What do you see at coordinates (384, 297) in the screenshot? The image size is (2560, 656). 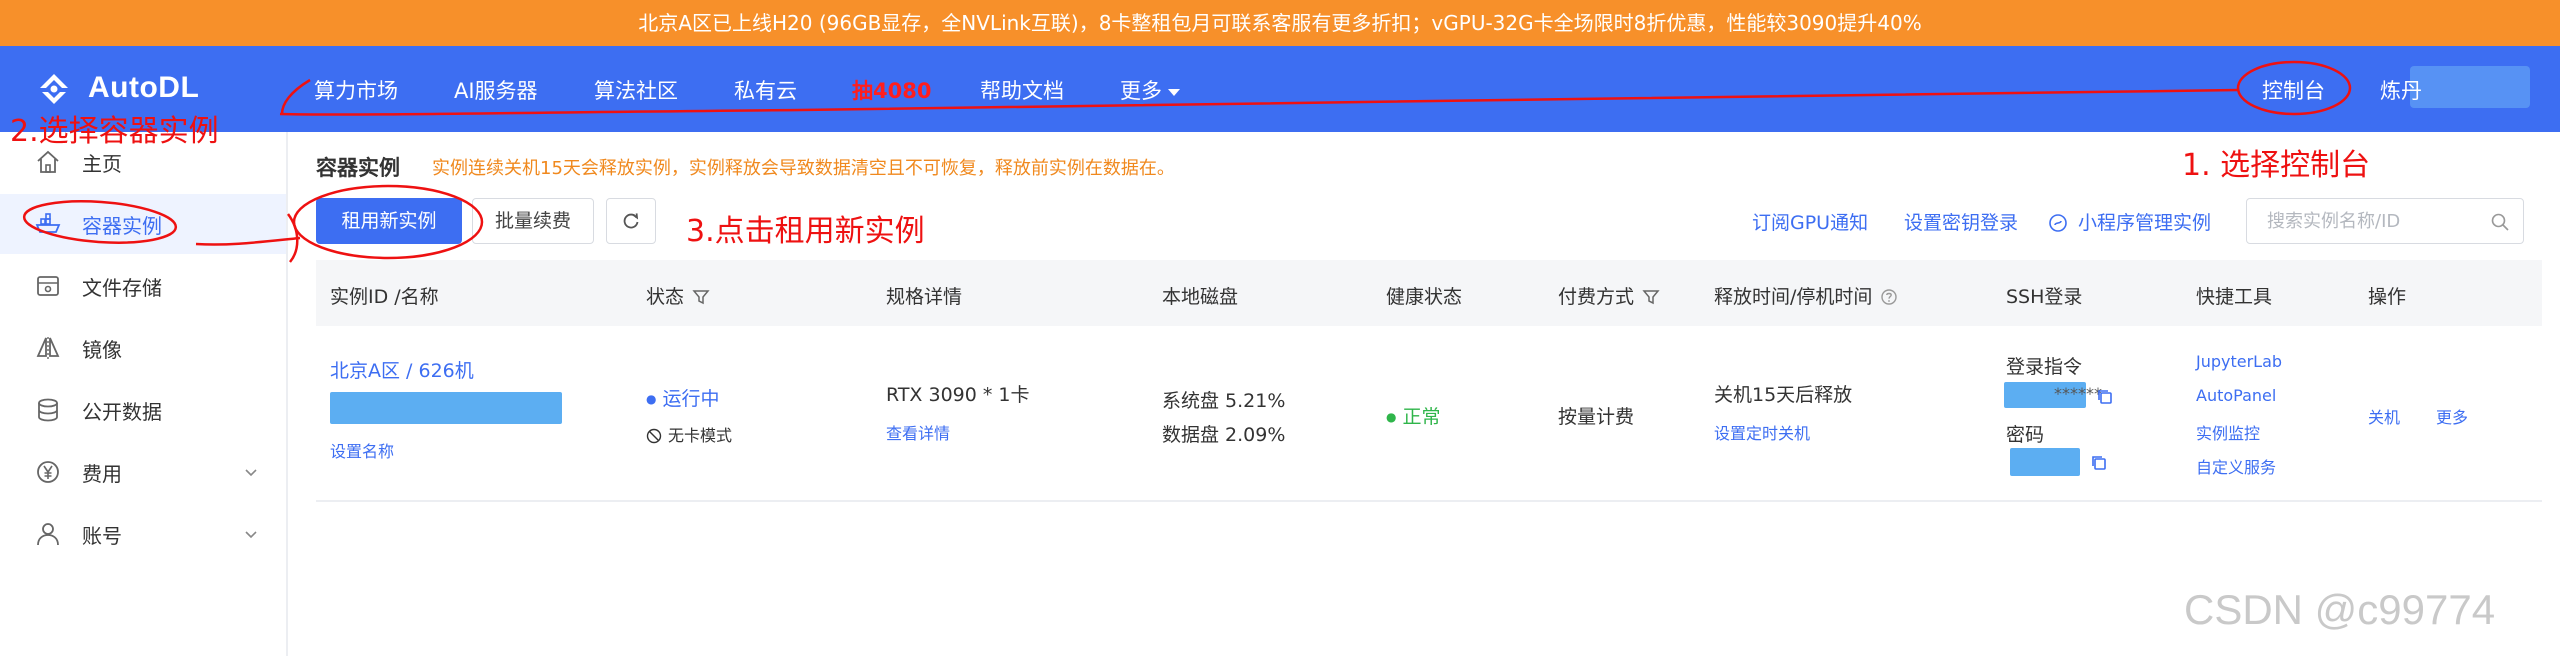 I see `column-instance-id: 实例ID /名称` at bounding box center [384, 297].